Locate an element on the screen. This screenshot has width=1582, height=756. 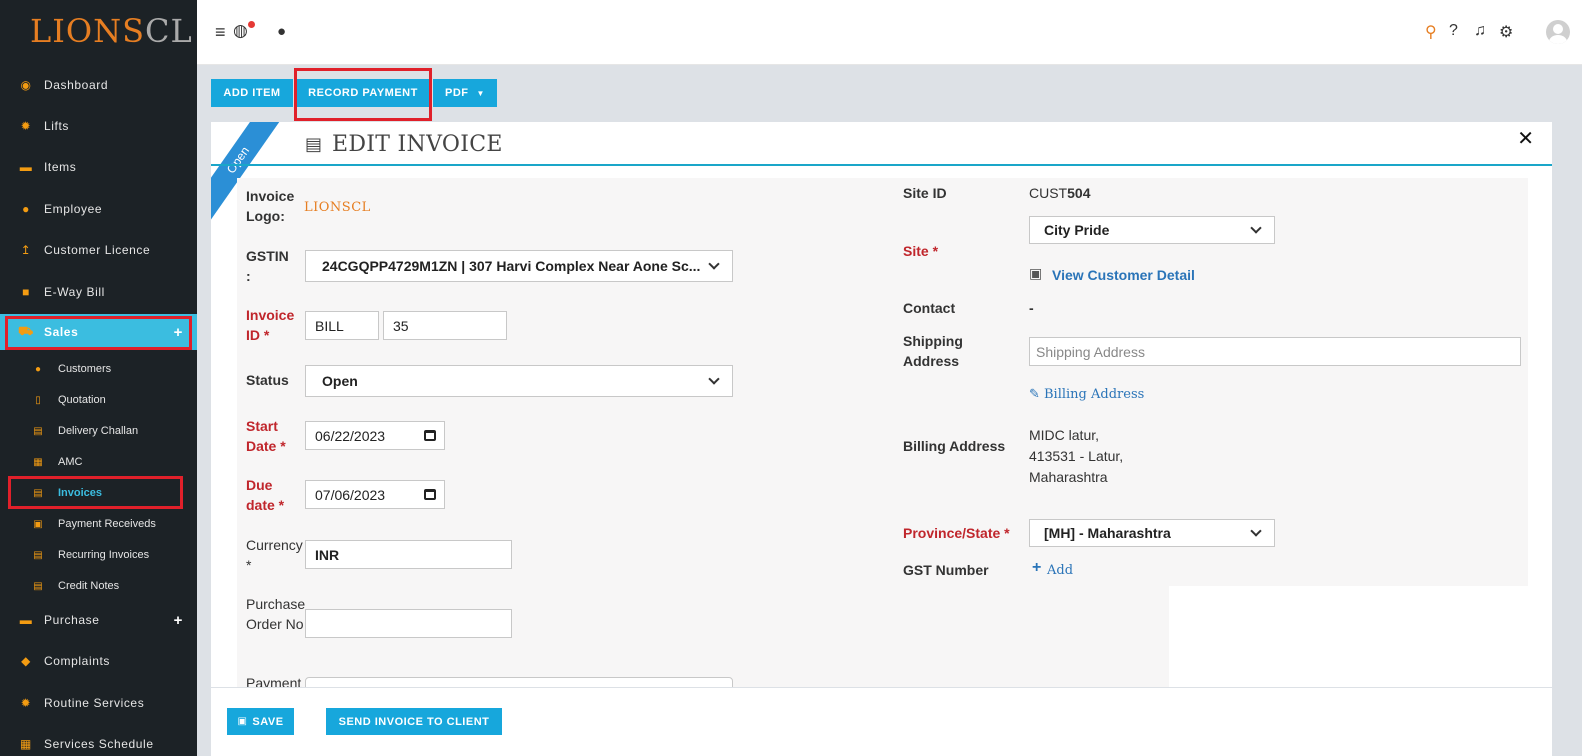
send-invoice-button: SEND INVOICE TO CLIENT is located at coordinates (414, 721).